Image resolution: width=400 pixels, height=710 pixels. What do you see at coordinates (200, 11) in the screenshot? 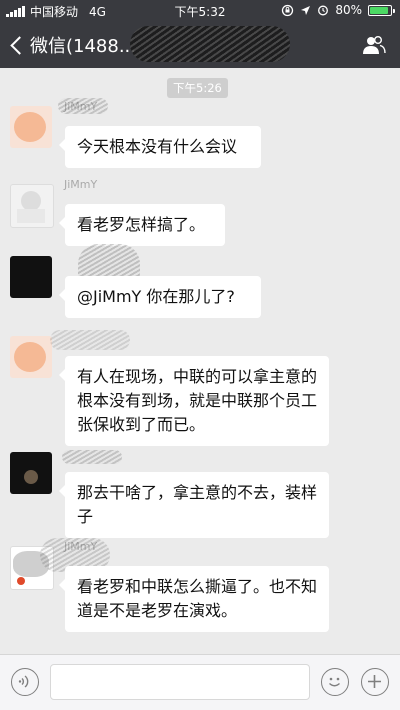
I see `status-bar: 中国移动 4G 下午5:32 80%` at bounding box center [200, 11].